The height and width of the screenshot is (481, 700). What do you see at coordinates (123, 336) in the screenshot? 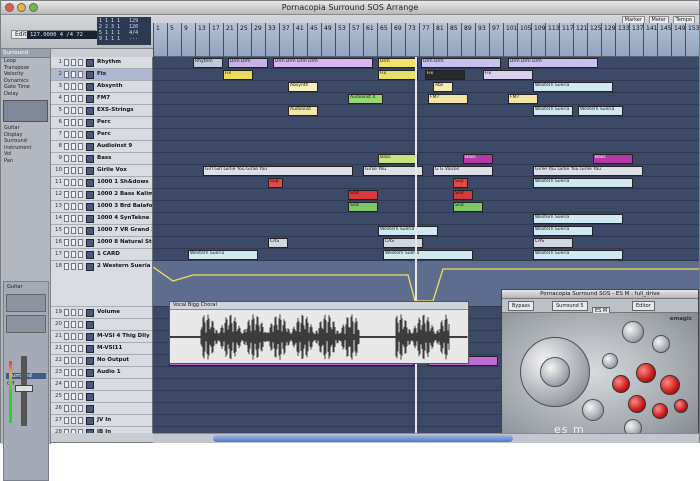
I see `track-name: M-VSI 4 Thig Dlly` at bounding box center [123, 336].